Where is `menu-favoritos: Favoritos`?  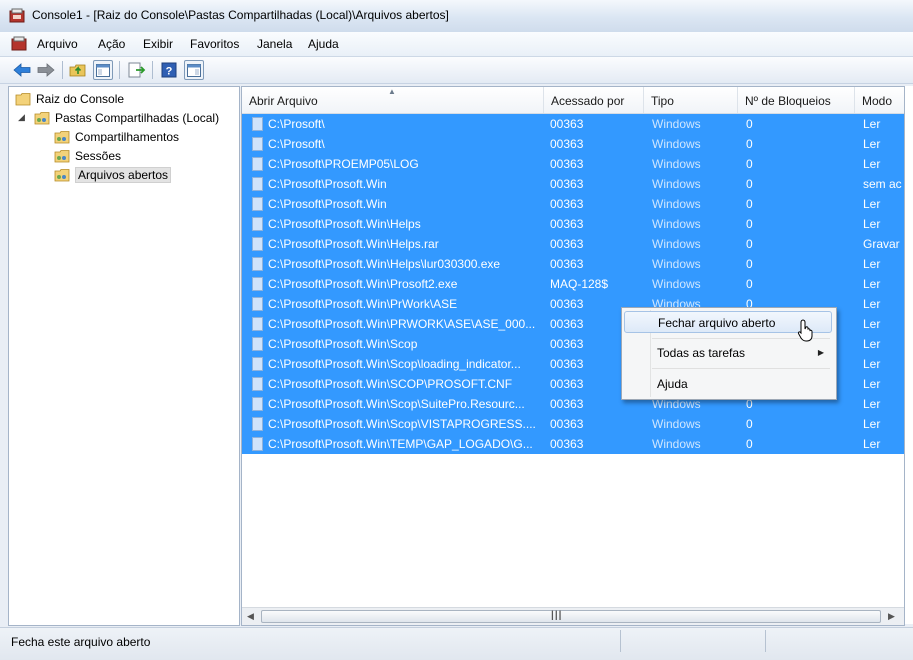 menu-favoritos: Favoritos is located at coordinates (214, 44).